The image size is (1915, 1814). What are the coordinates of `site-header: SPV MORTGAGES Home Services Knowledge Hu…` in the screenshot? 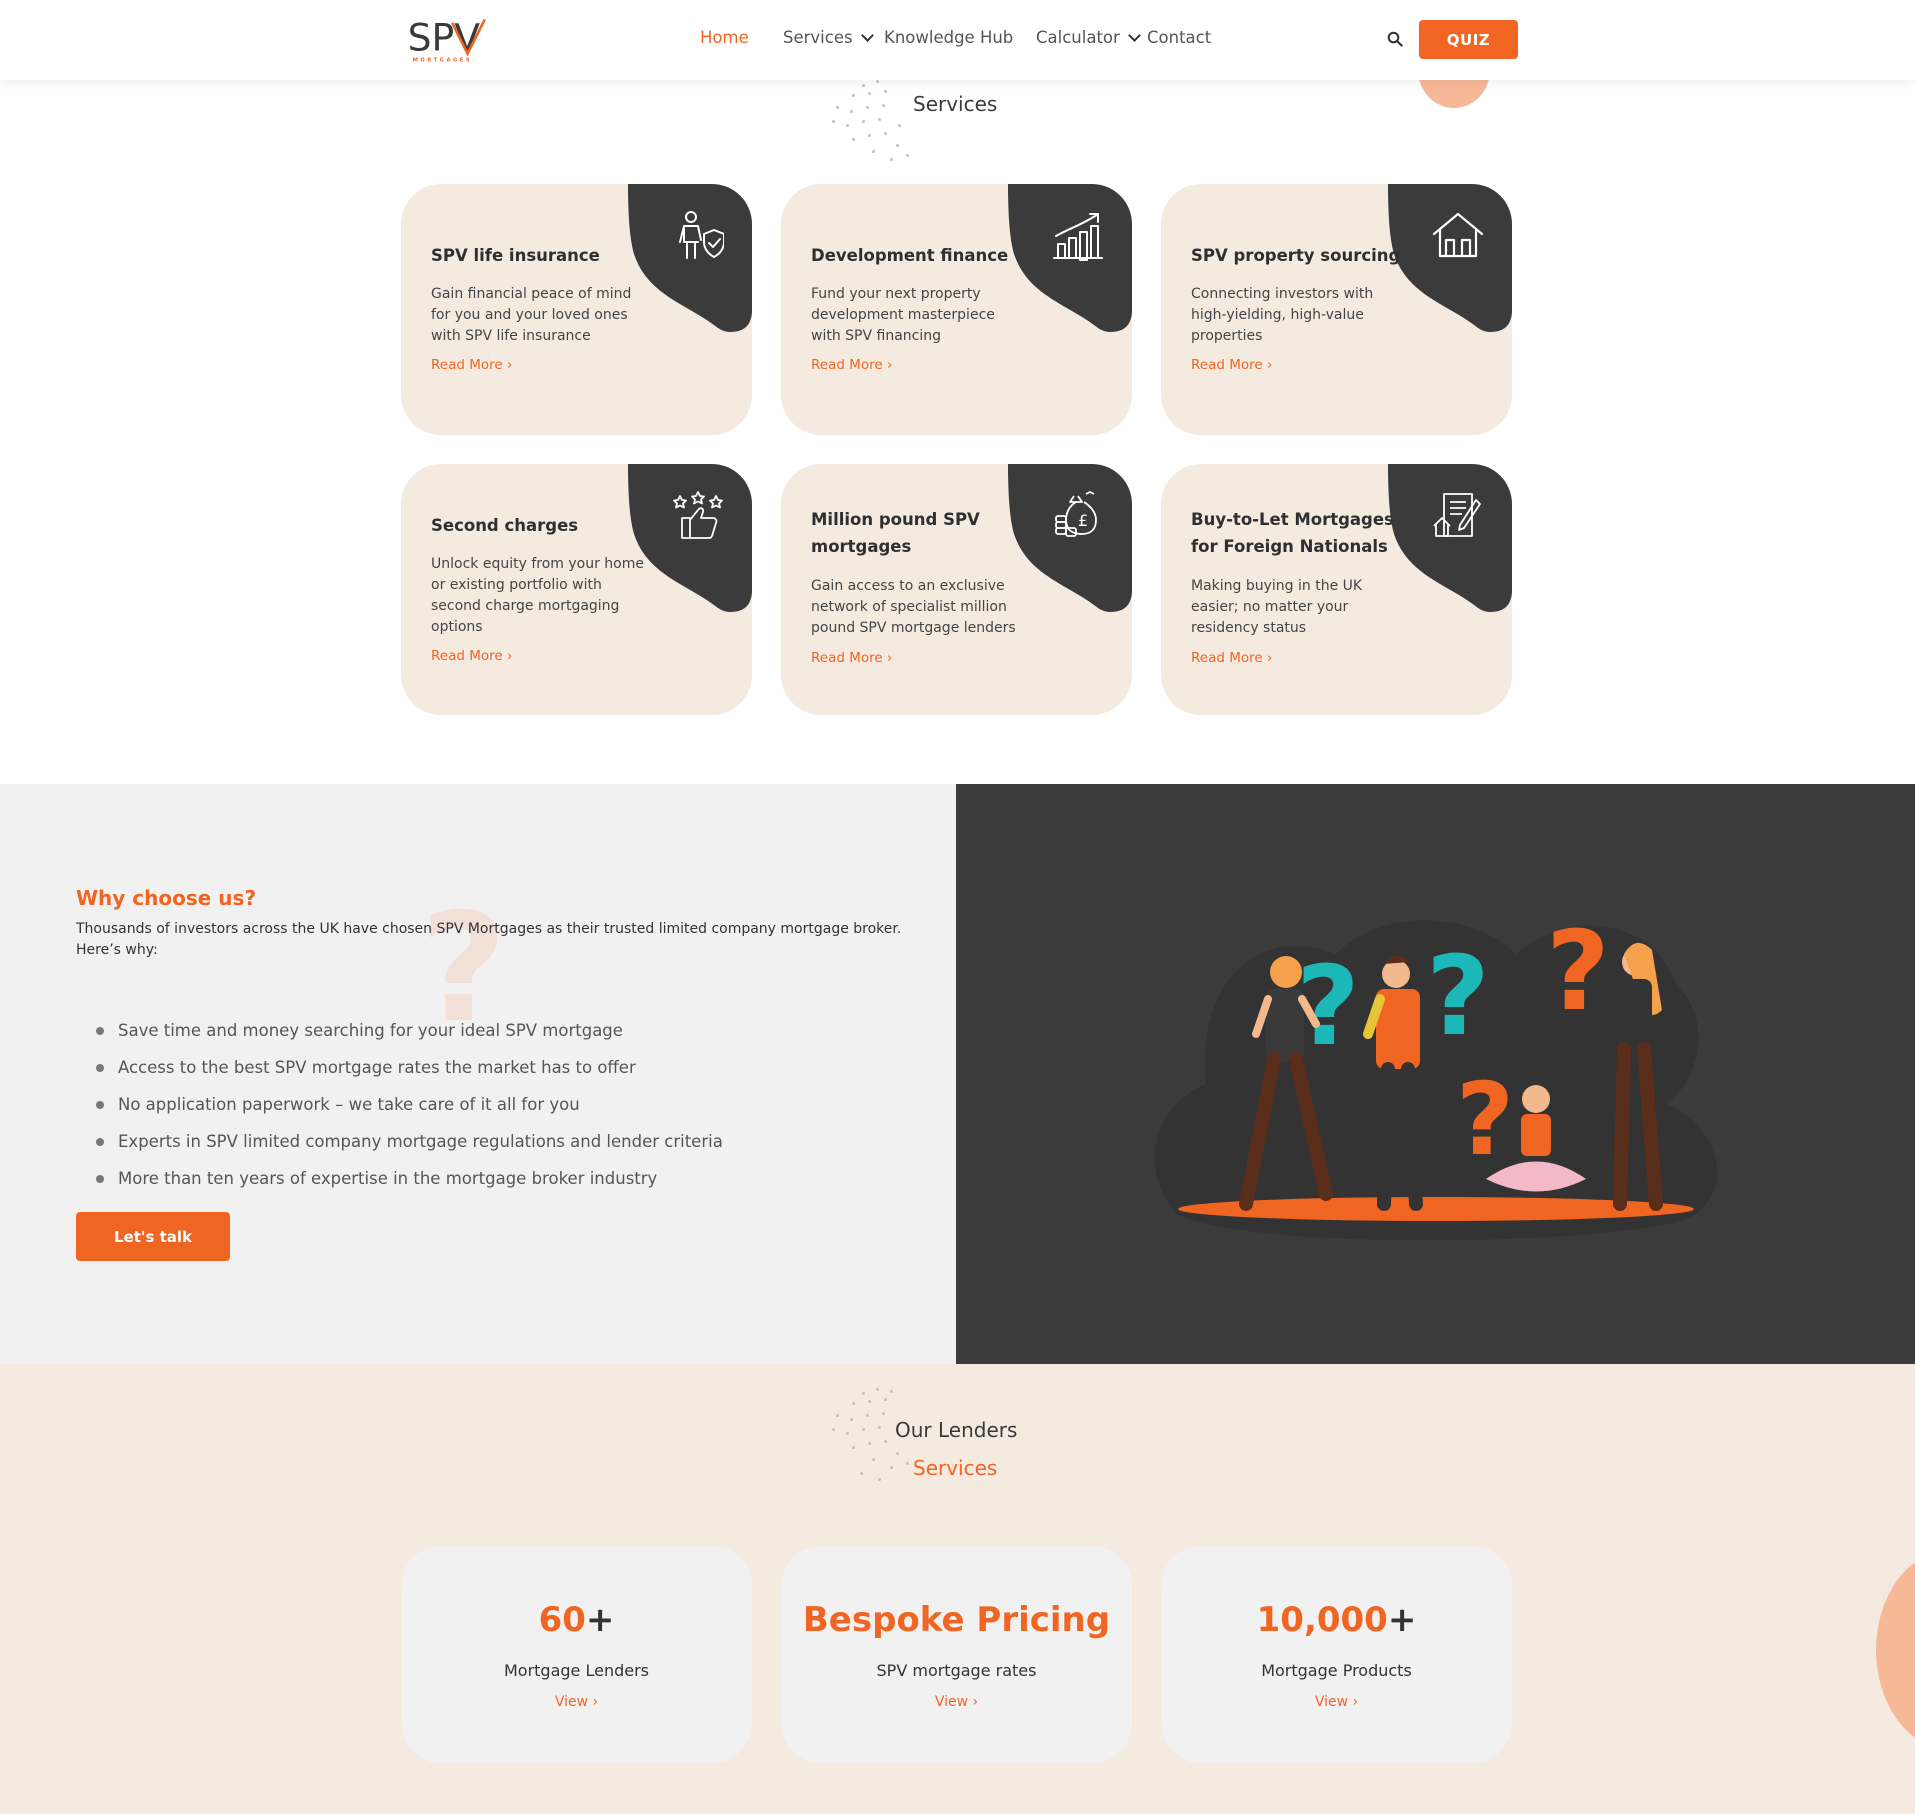 It's located at (957, 40).